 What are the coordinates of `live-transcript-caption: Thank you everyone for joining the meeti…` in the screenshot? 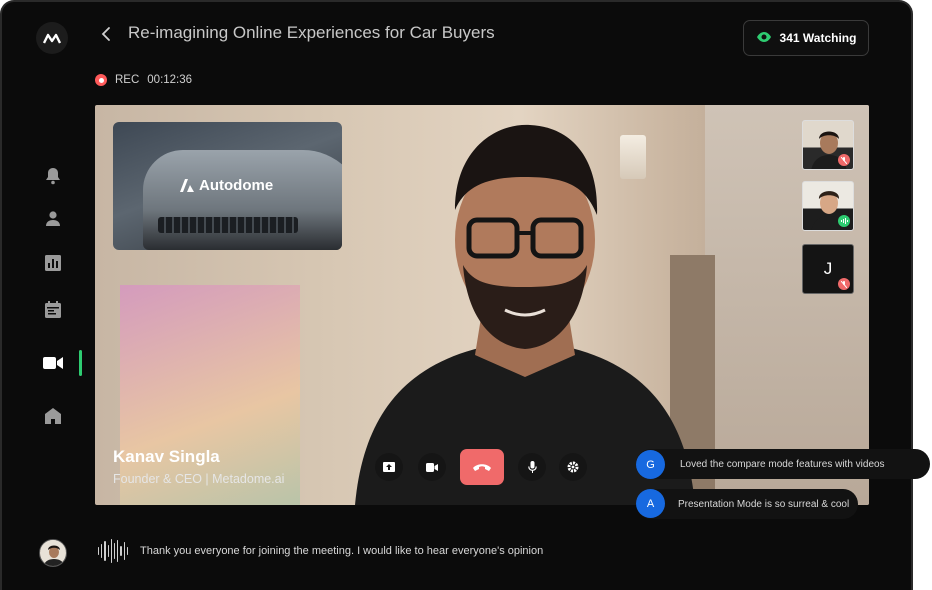 It's located at (342, 551).